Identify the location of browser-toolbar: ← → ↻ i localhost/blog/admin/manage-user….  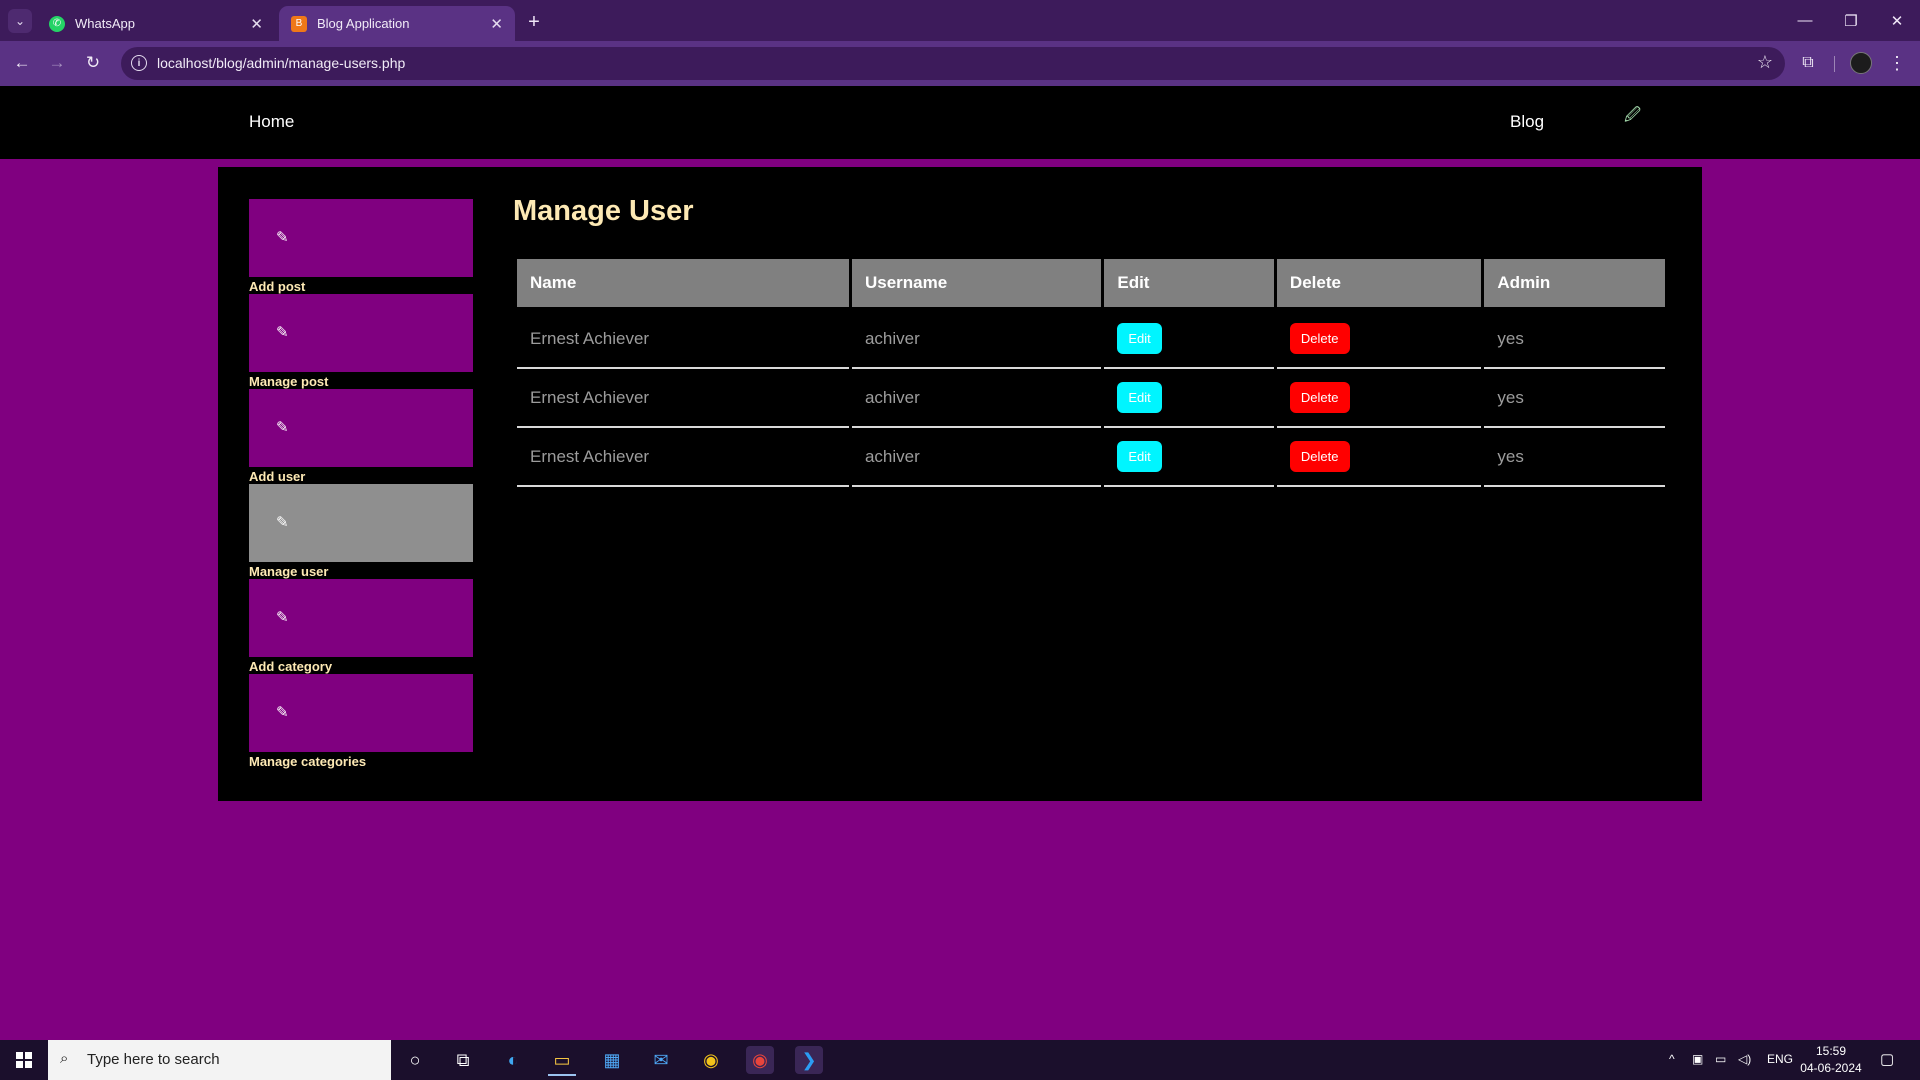
(960, 63).